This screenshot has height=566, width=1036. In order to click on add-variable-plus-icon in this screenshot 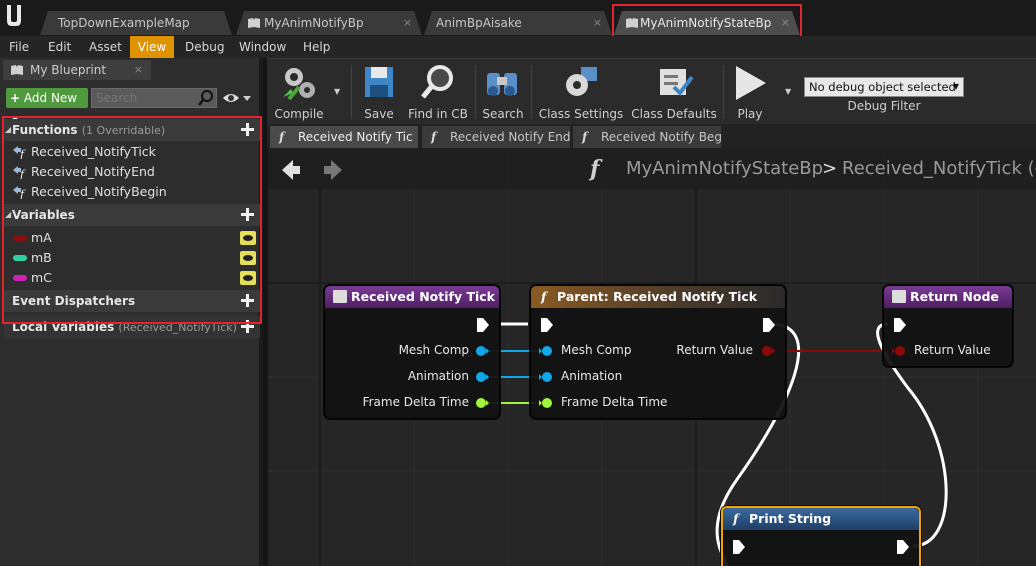, I will do `click(247, 214)`.